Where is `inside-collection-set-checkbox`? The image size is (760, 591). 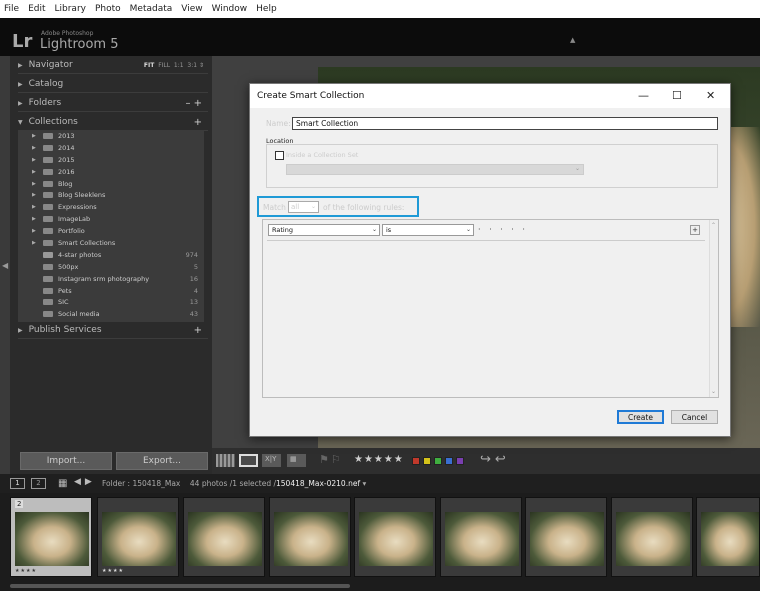
inside-collection-set-checkbox is located at coordinates (279, 155).